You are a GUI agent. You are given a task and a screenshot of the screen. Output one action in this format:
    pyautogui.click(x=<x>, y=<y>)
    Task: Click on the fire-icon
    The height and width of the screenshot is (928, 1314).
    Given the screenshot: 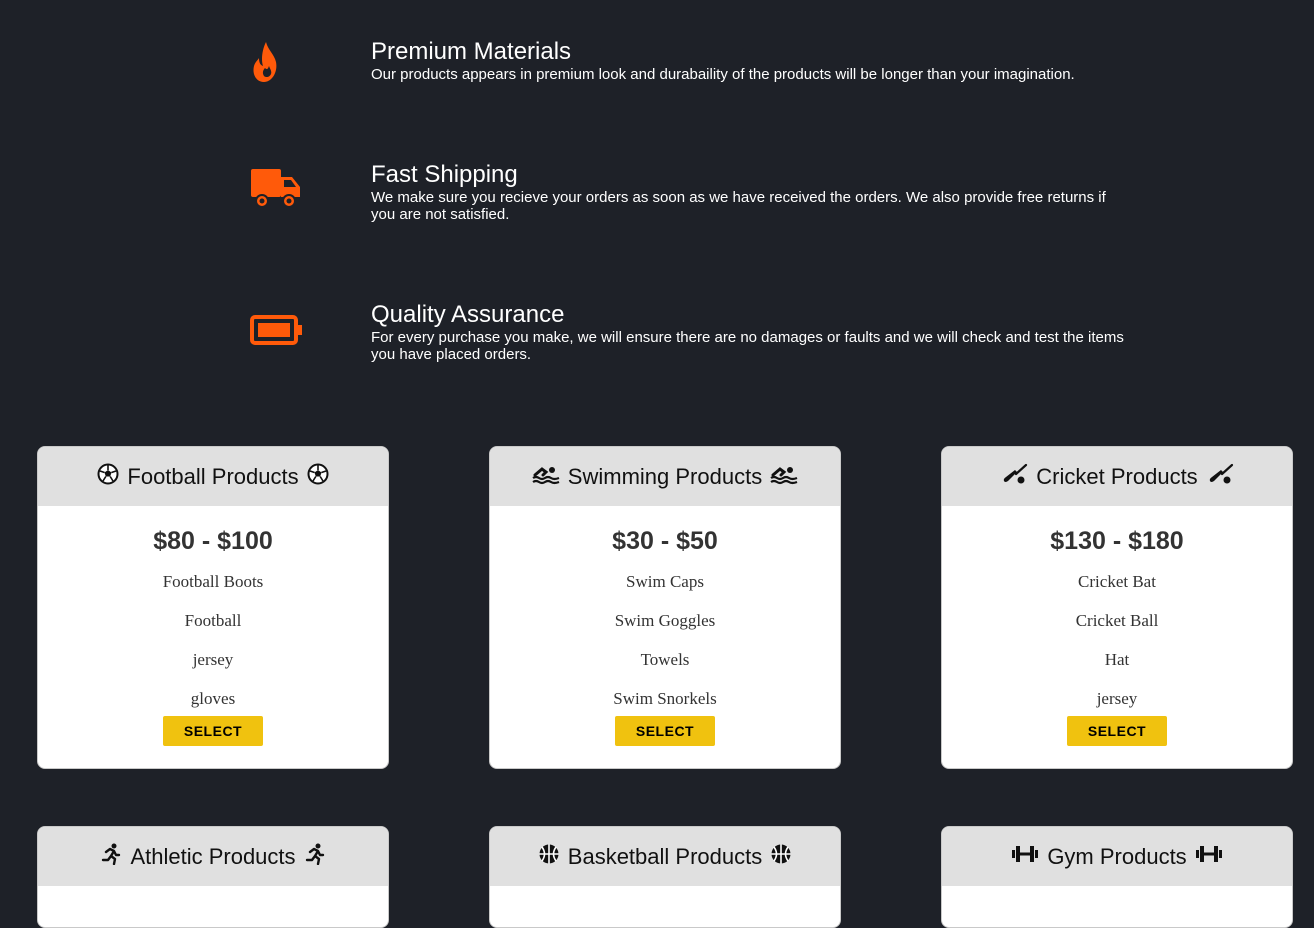 What is the action you would take?
    pyautogui.click(x=266, y=64)
    